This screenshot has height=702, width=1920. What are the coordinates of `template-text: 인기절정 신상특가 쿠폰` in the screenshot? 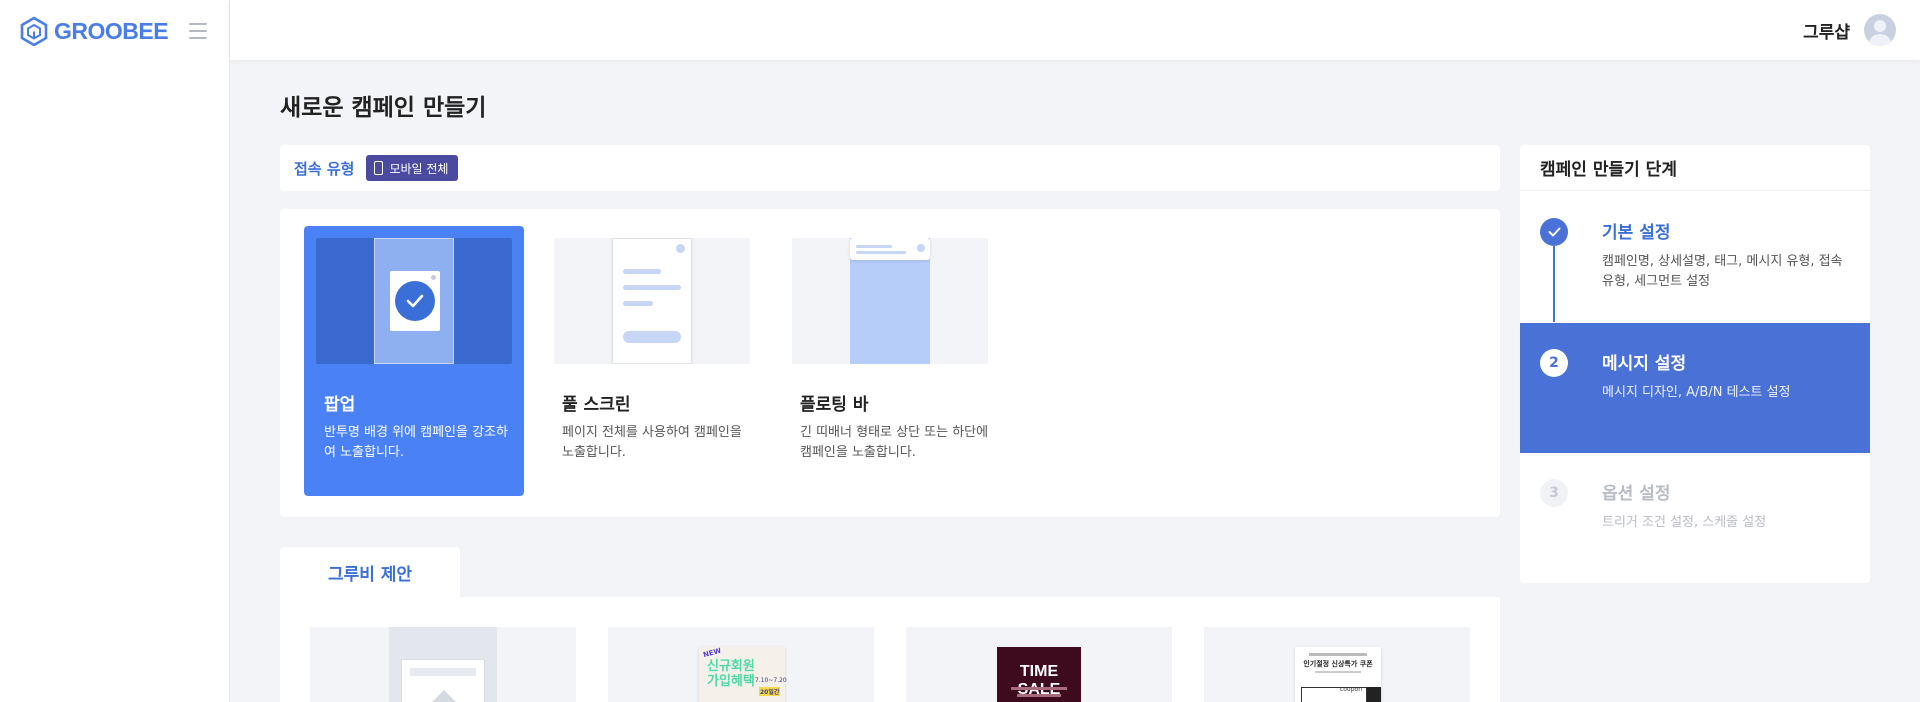 It's located at (1338, 664).